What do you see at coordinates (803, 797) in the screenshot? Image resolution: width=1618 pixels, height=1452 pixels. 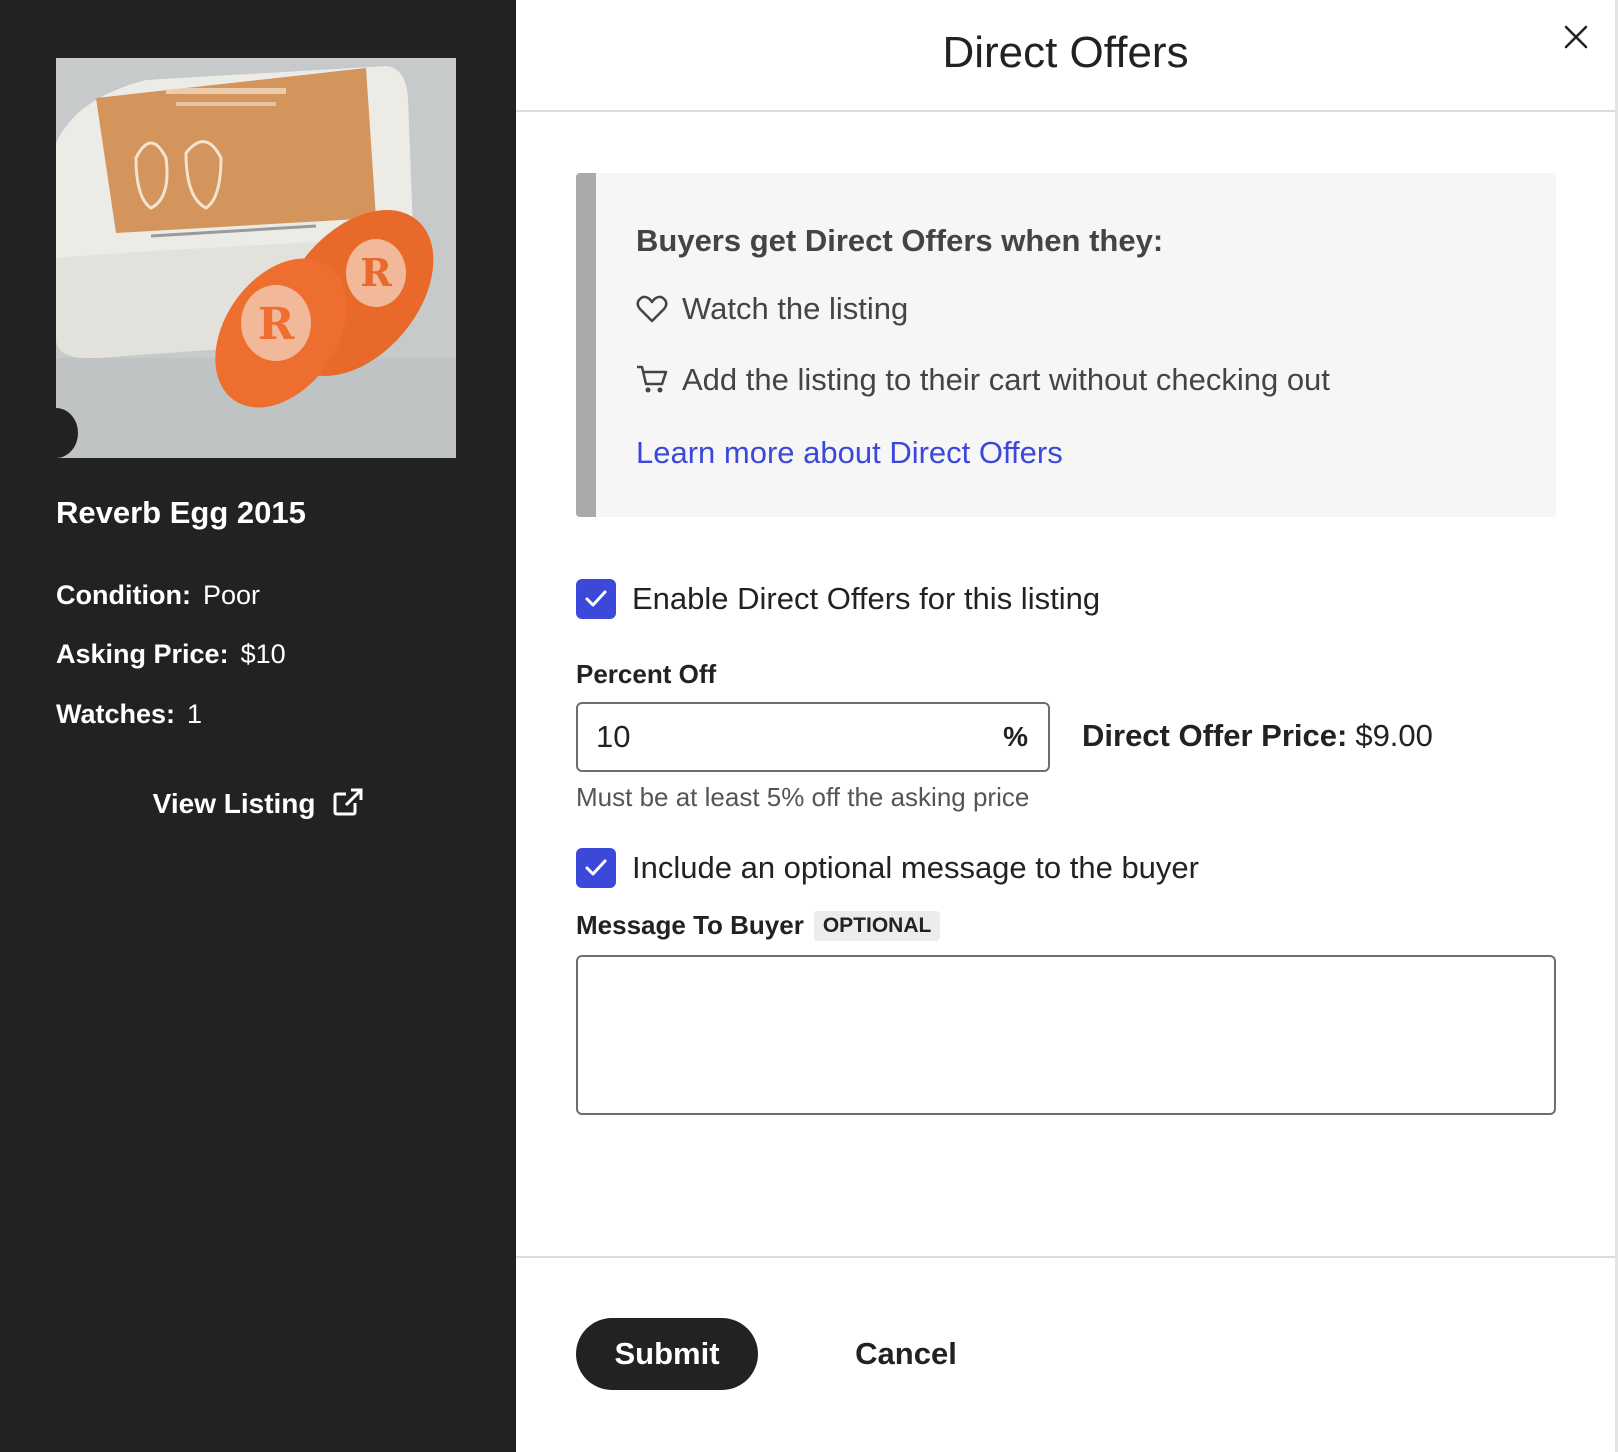 I see `percent-off-helper-text: Must be at least 5% off the asking price` at bounding box center [803, 797].